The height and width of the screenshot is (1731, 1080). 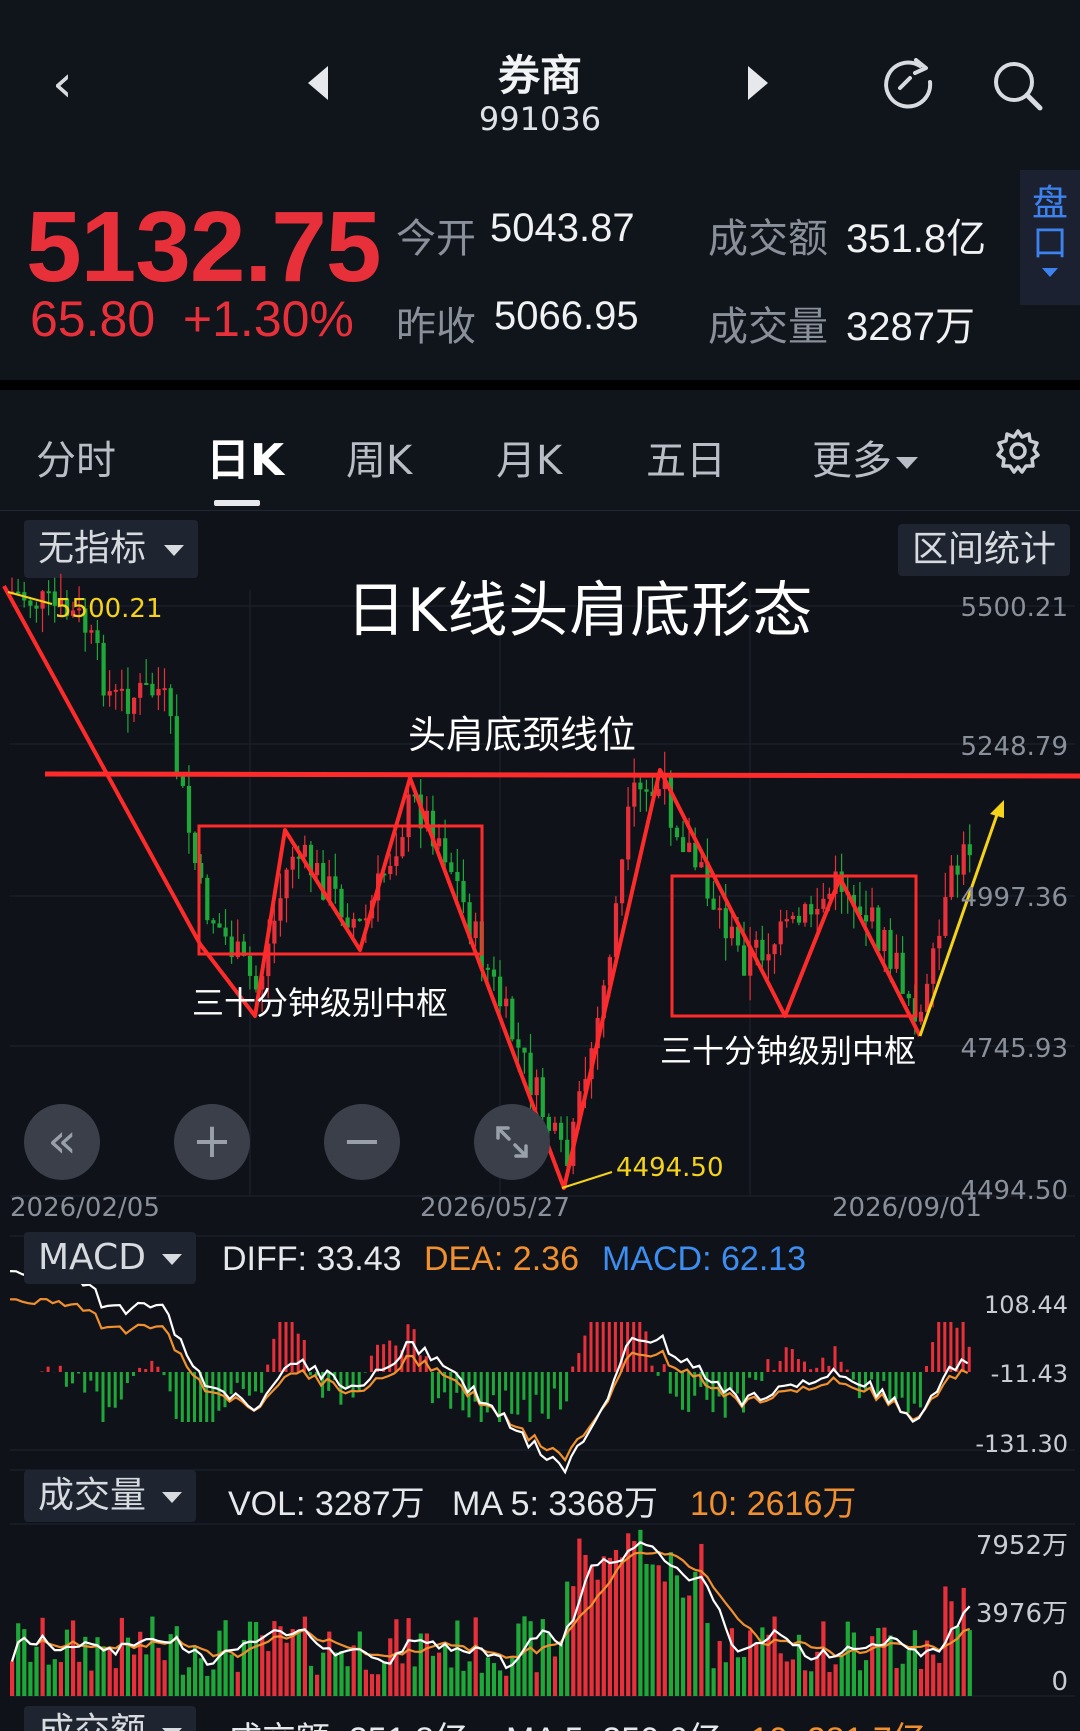 I want to click on refresh-icon, so click(x=910, y=88).